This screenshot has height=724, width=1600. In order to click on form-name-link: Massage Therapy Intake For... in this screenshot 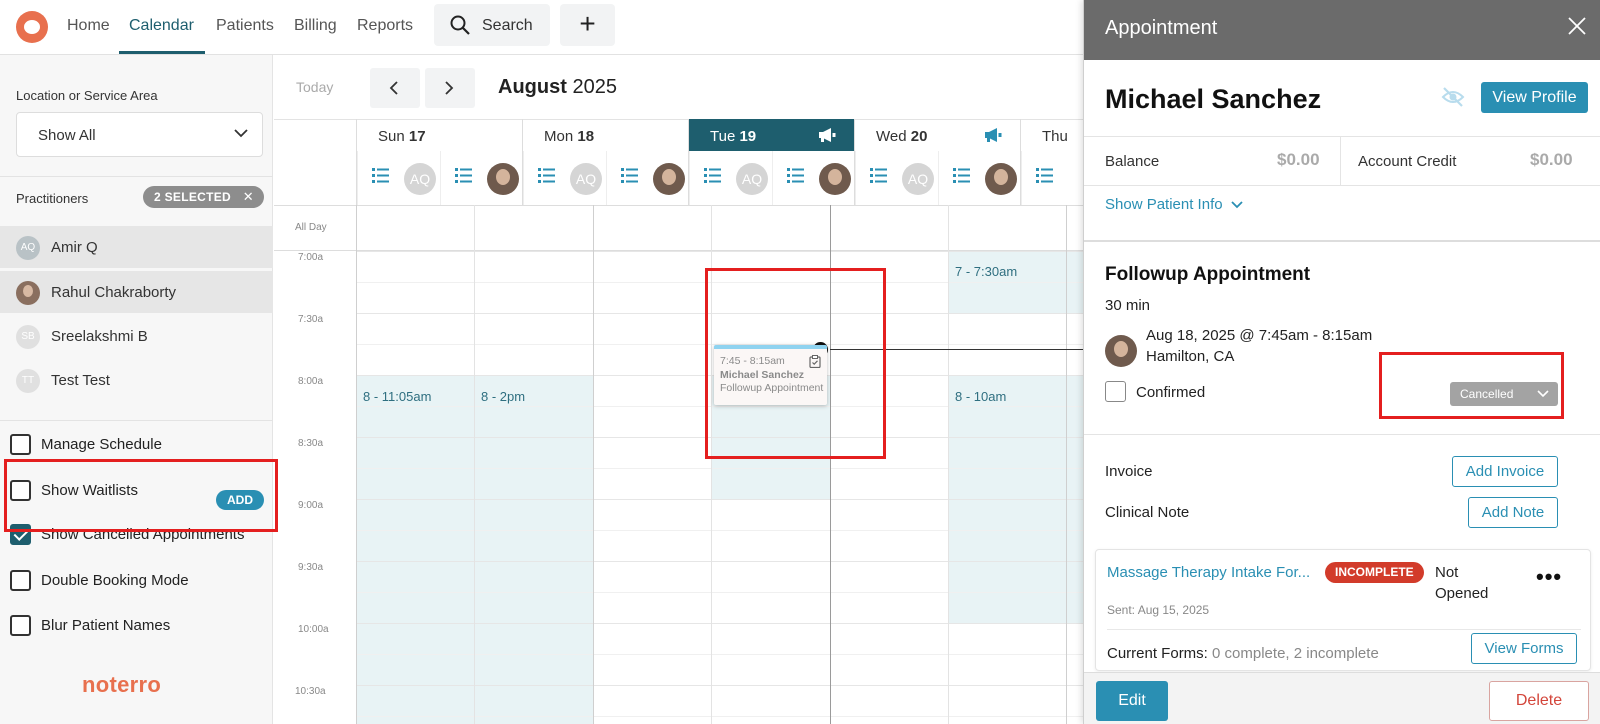, I will do `click(1208, 572)`.